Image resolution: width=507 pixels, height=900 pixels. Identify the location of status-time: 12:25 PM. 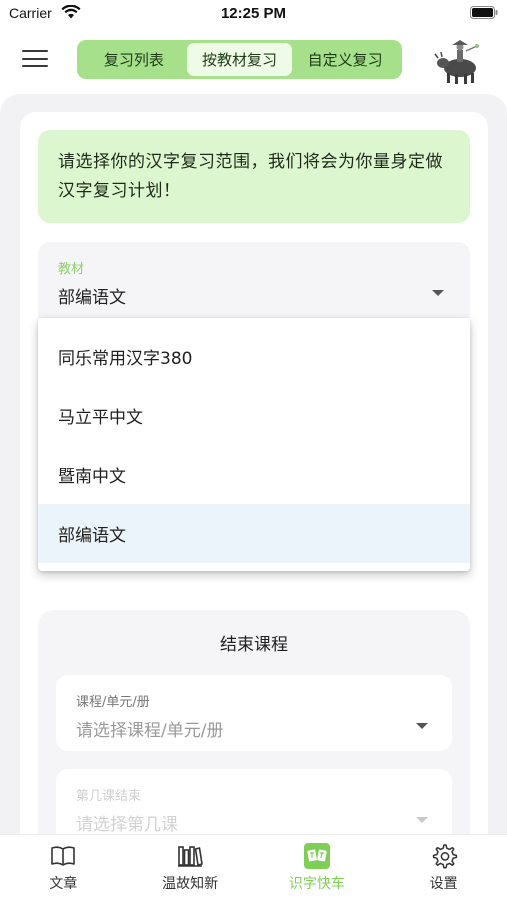
(253, 13).